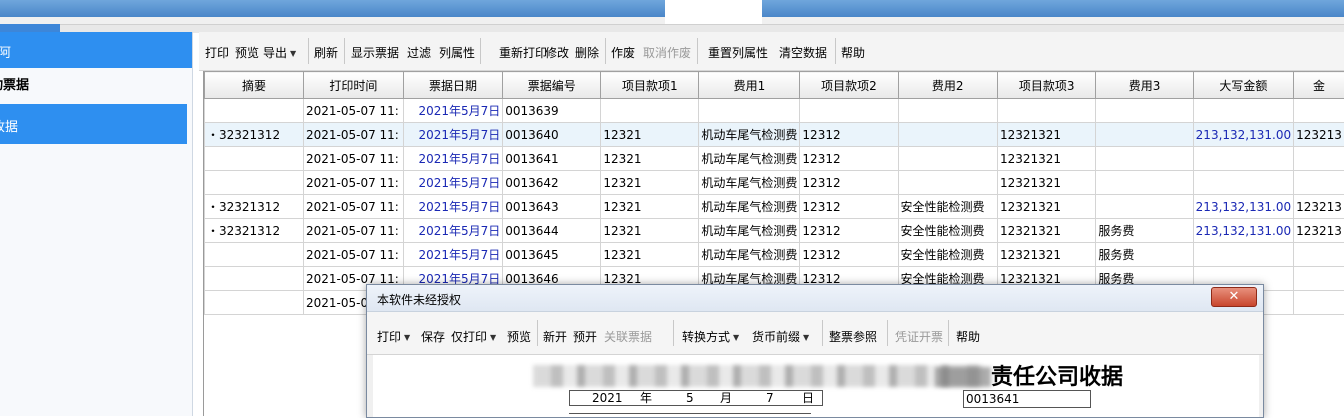 The width and height of the screenshot is (1344, 418). What do you see at coordinates (1319, 85) in the screenshot?
I see `column-header: 金` at bounding box center [1319, 85].